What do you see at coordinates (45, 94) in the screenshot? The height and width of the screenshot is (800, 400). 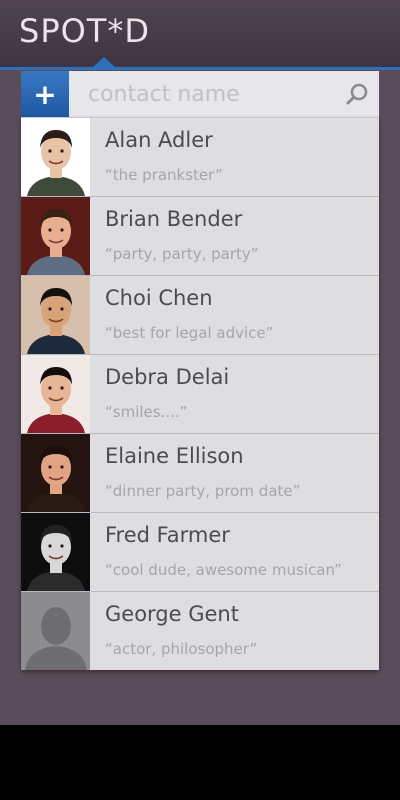 I see `add-contact-button: +` at bounding box center [45, 94].